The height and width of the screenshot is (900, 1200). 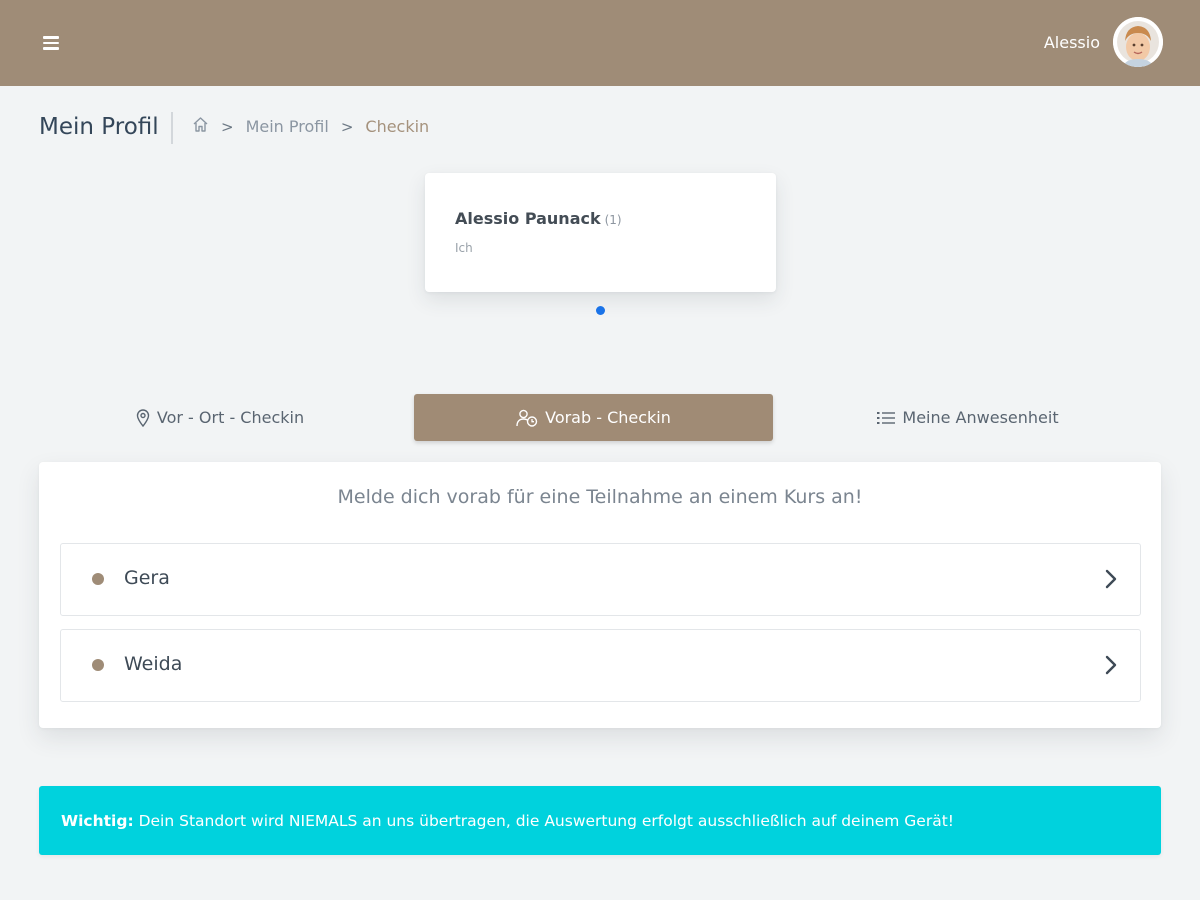 I want to click on user-name: Alessio, so click(x=1072, y=42).